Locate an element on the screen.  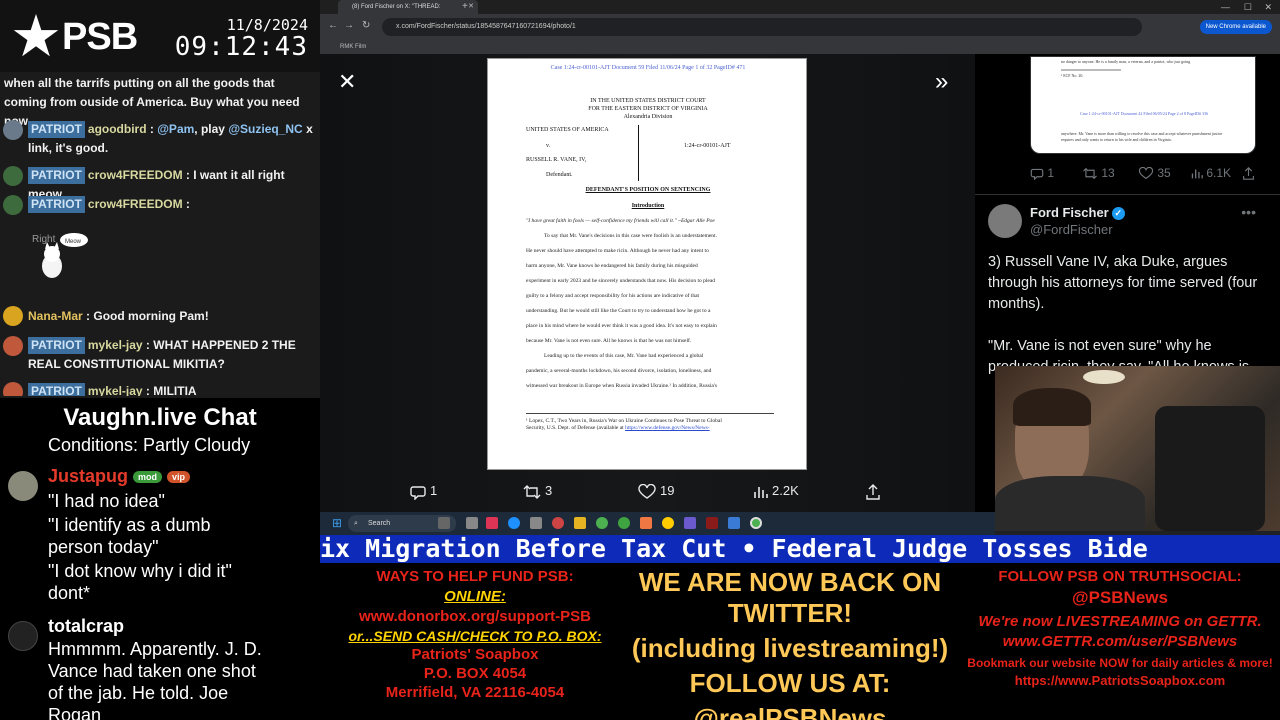
minimize-icon: — is located at coordinates (1225, 7).